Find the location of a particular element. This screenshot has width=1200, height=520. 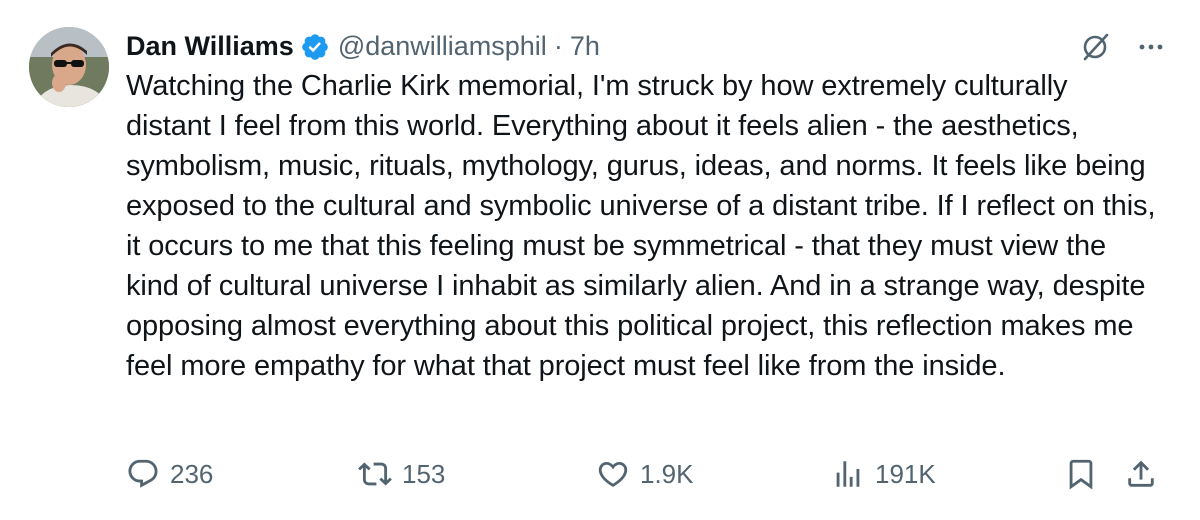

tweet-header: Dan Williams @danwilliamsphil · 7h is located at coordinates (646, 46).